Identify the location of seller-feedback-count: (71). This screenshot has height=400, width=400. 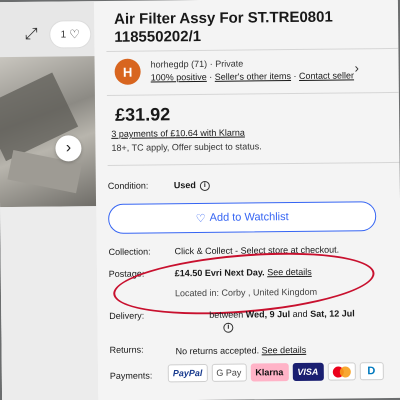
(199, 64).